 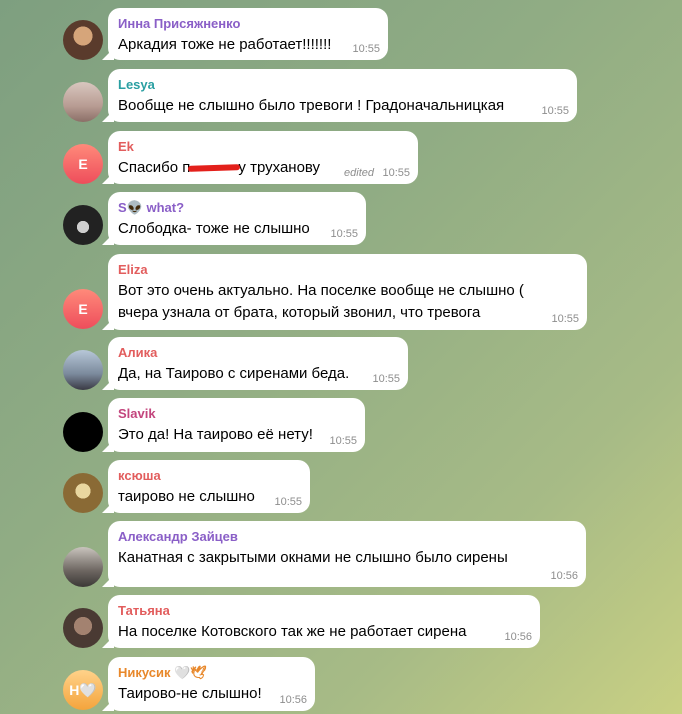 What do you see at coordinates (215, 434) in the screenshot?
I see `message-text: Это да! На таирово её нету!` at bounding box center [215, 434].